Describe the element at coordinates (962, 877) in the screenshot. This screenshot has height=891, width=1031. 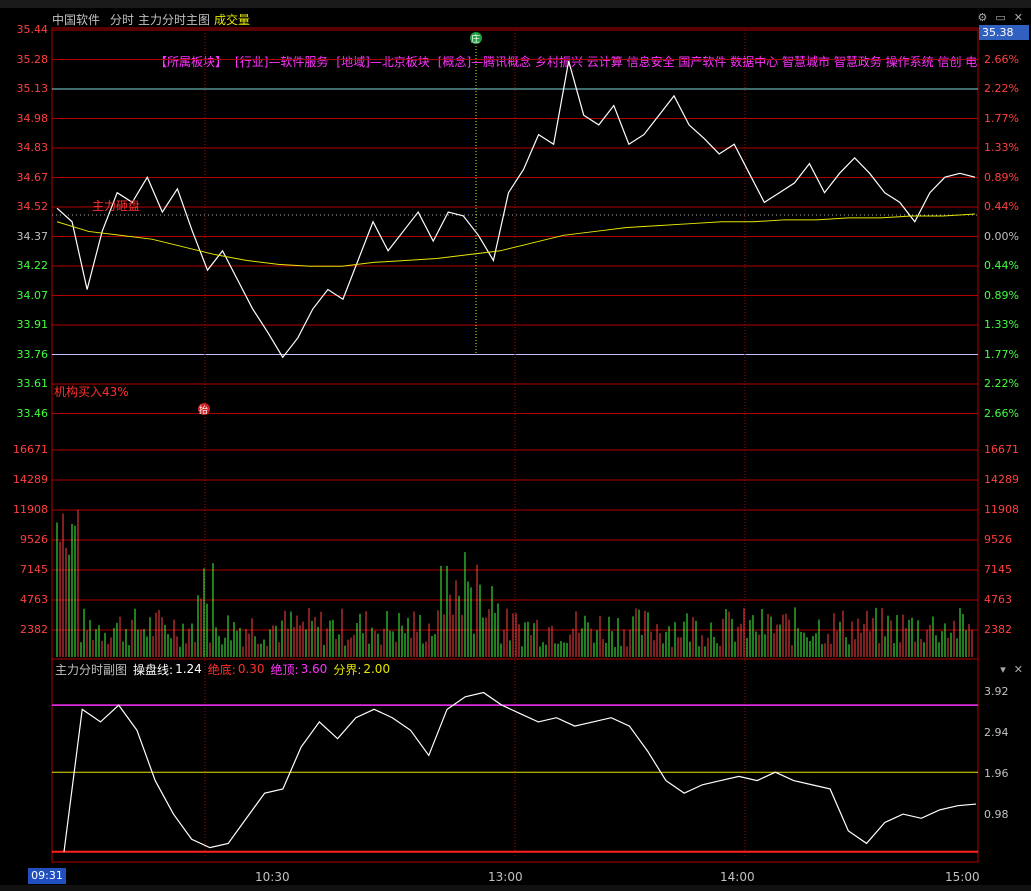
I see `time-tick-label: 15:00` at that location.